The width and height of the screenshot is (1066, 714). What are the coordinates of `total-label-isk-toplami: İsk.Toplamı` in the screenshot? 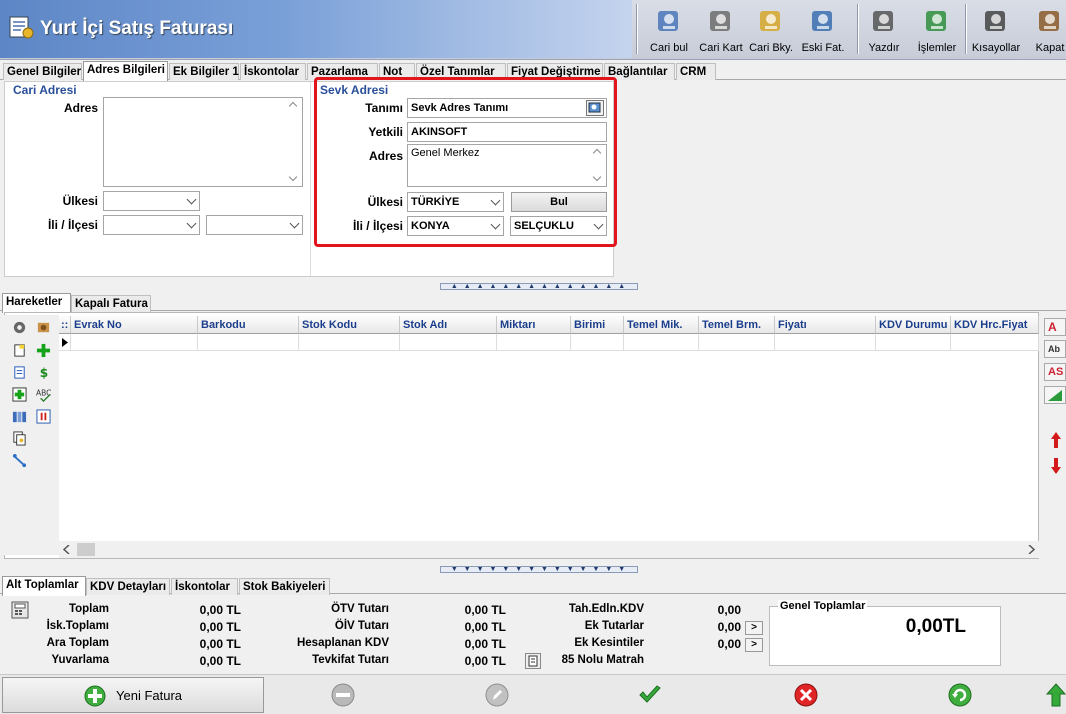 It's located at (77, 626).